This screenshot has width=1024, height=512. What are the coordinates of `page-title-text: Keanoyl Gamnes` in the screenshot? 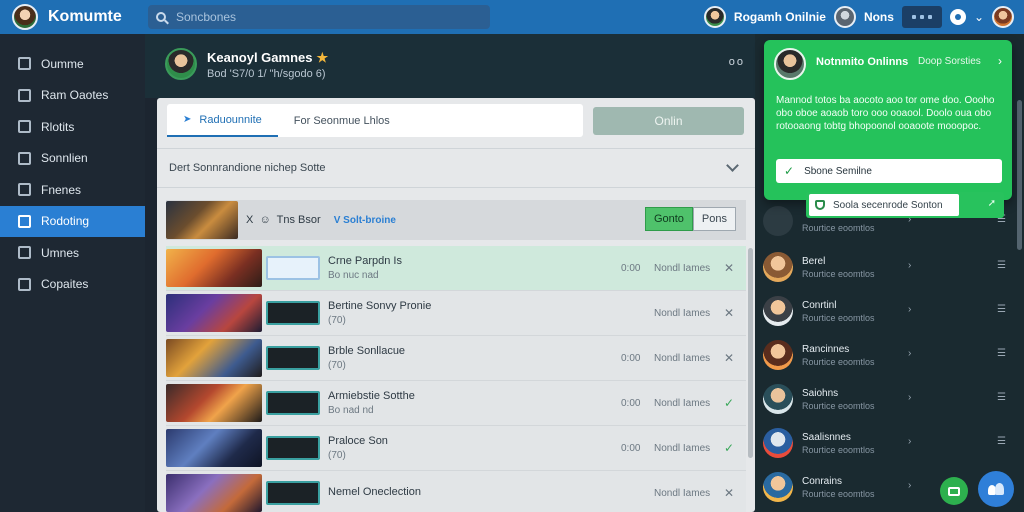 It's located at (260, 57).